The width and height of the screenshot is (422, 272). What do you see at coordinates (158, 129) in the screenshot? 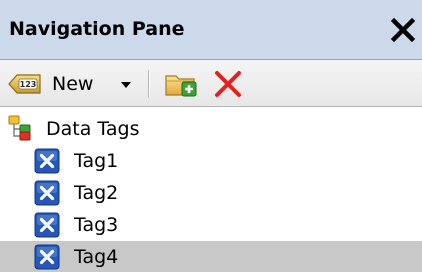
I see `tree-root-data-tags: Data Tags` at bounding box center [158, 129].